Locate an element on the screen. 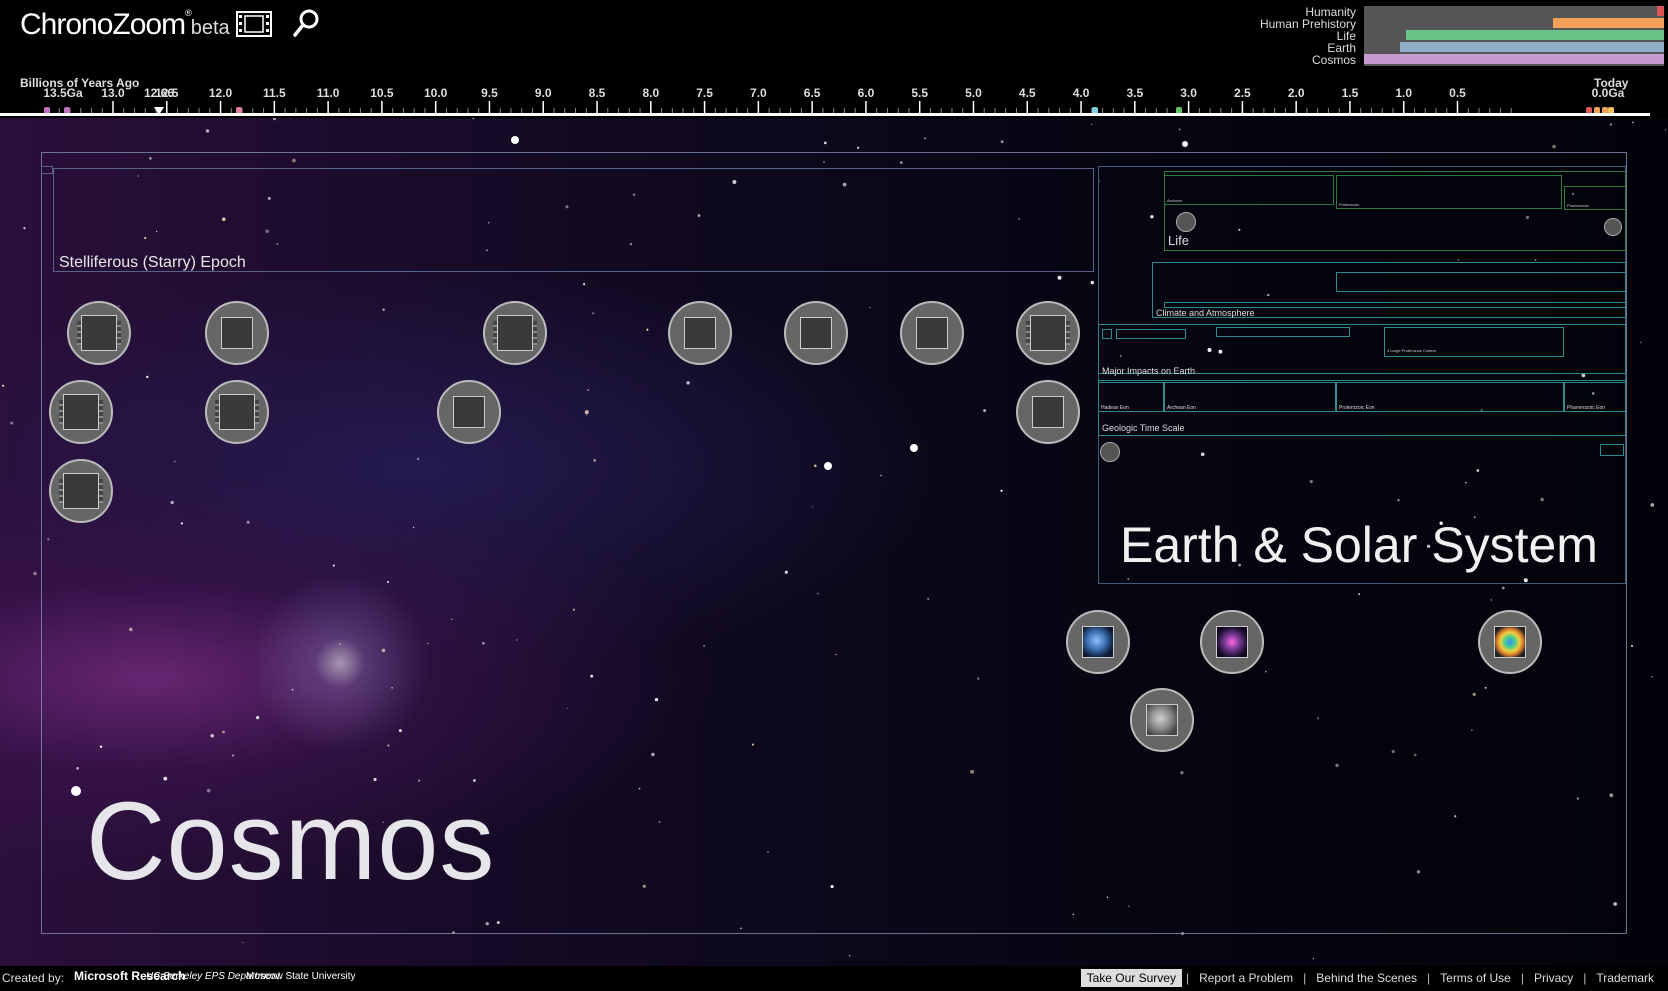  ruler-start-label: 13.5Ga is located at coordinates (63, 93).